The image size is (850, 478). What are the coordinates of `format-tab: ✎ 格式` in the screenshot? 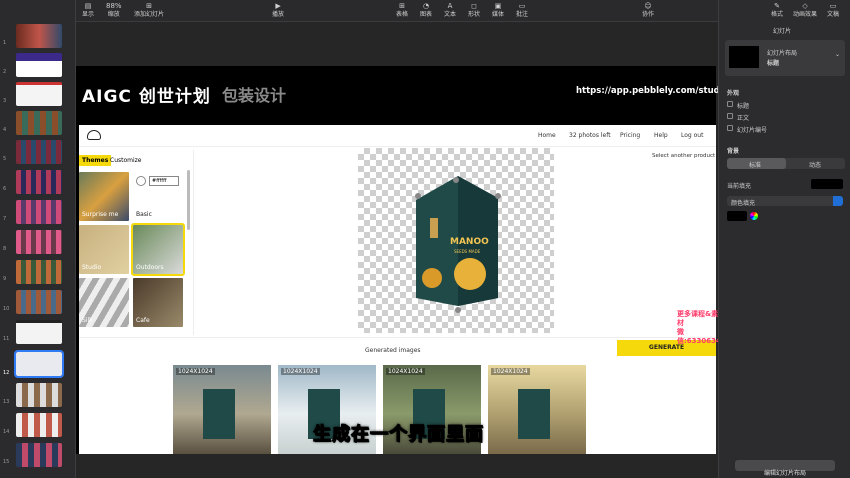 It's located at (777, 10).